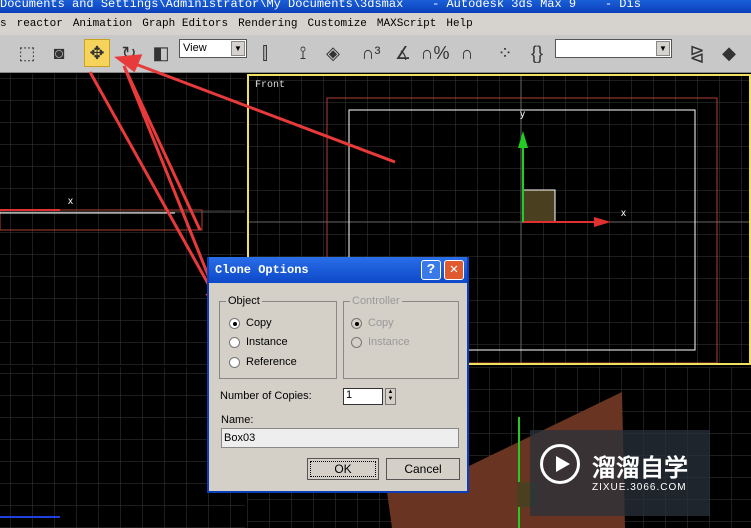 This screenshot has width=751, height=528. I want to click on name-input: Box03, so click(340, 438).